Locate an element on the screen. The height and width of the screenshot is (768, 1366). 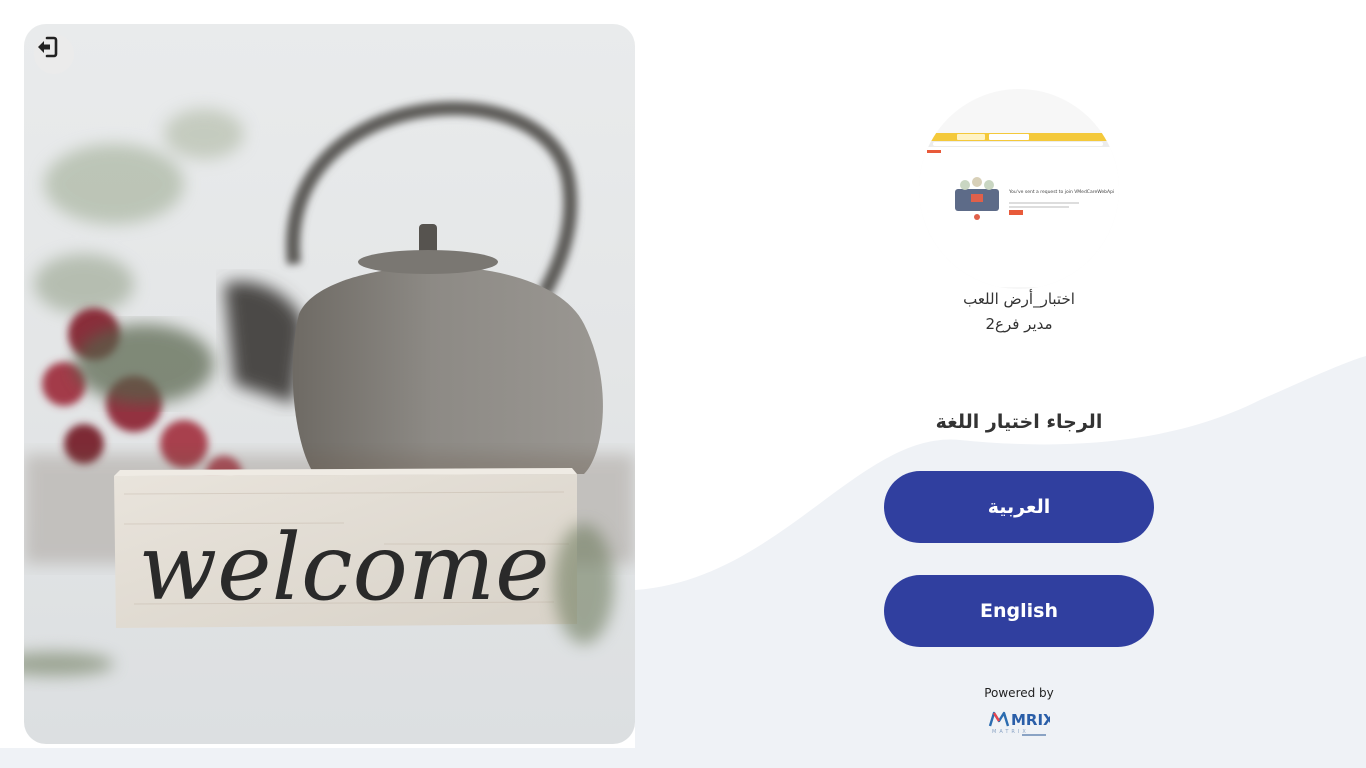
welcome-sign-text: welcome is located at coordinates (343, 567).